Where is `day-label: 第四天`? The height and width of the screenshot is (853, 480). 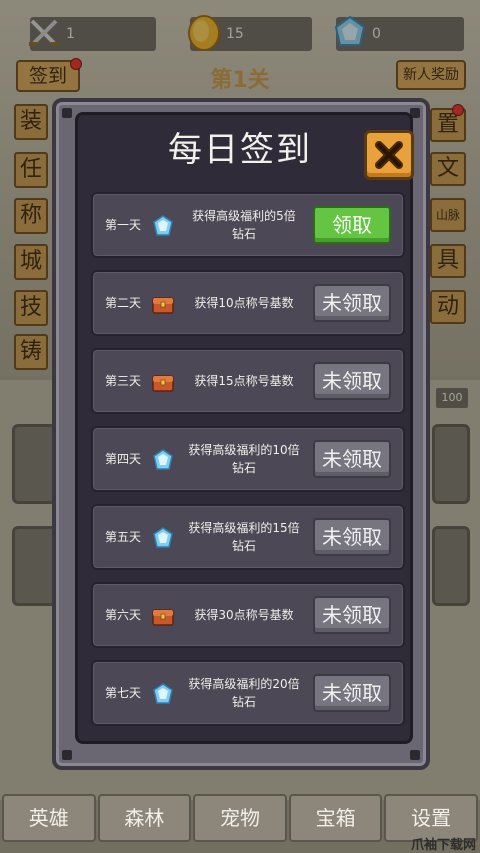
day-label: 第四天 is located at coordinates (123, 459).